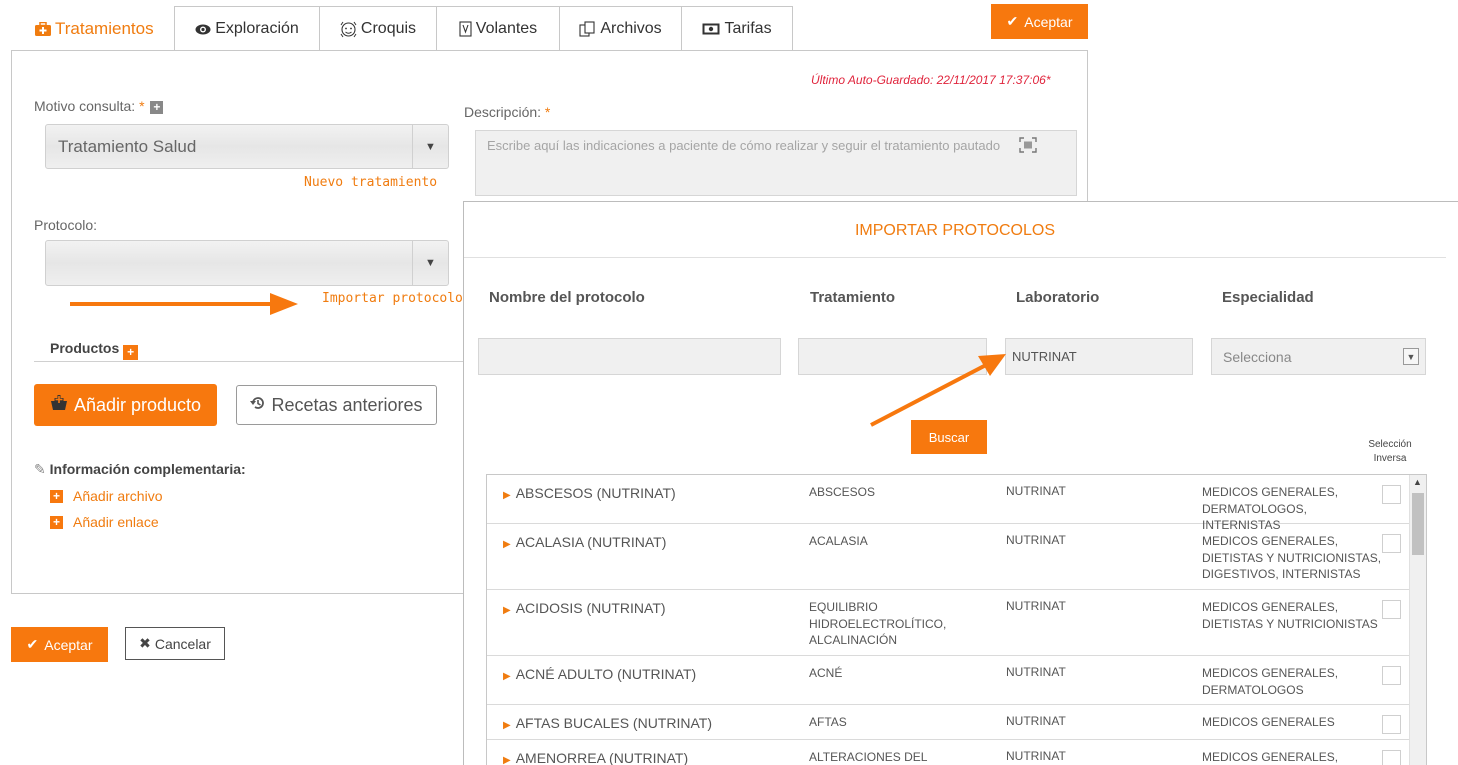 The height and width of the screenshot is (765, 1458). I want to click on tab-archivos: Archivos, so click(620, 28).